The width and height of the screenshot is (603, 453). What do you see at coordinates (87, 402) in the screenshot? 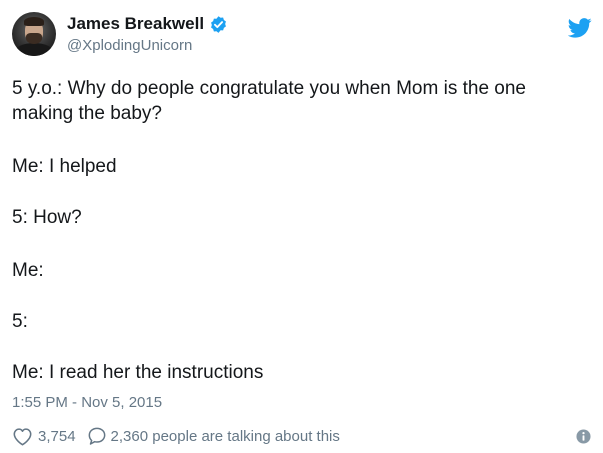
I see `tweet-timestamp: 1:55 PM - Nov 5, 2015` at bounding box center [87, 402].